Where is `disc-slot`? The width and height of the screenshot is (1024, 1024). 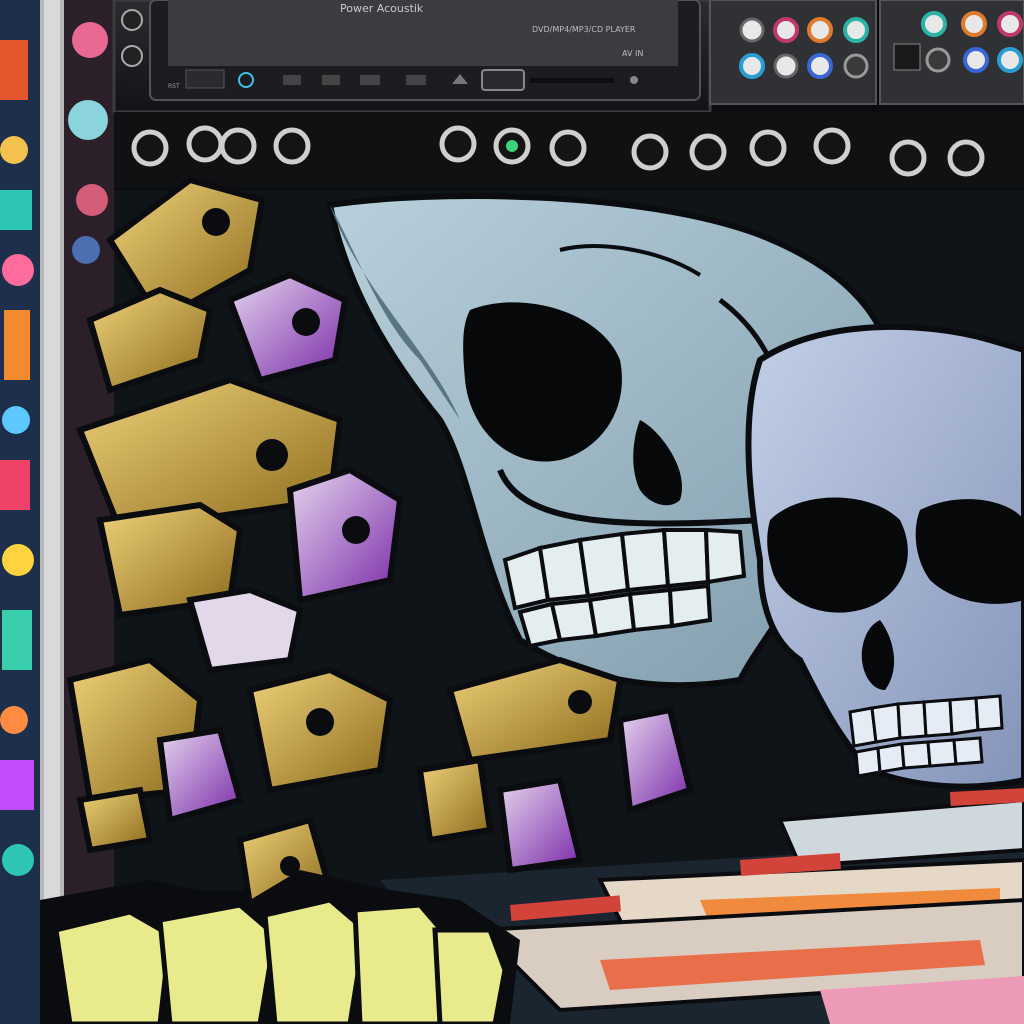
disc-slot is located at coordinates (572, 80).